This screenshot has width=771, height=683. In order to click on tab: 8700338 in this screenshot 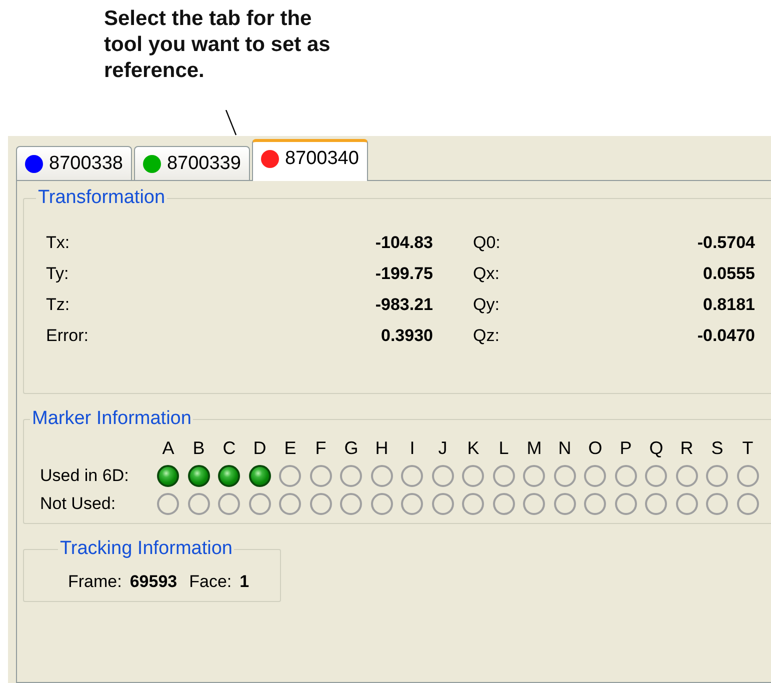, I will do `click(74, 163)`.